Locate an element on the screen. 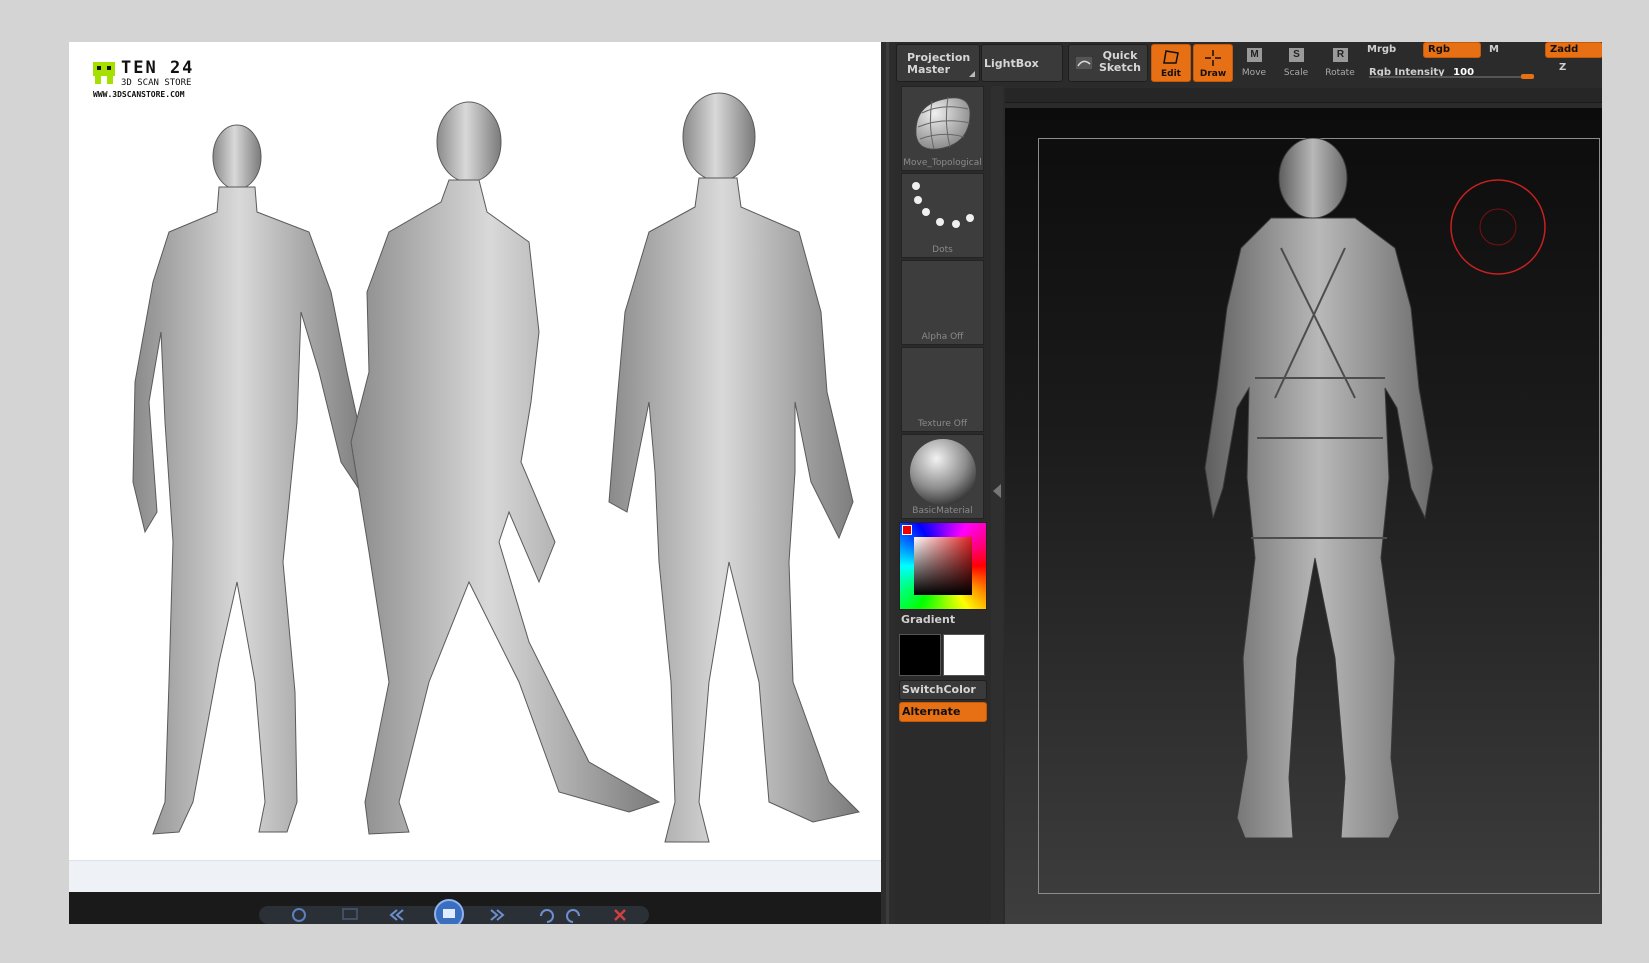  basic-material-sphere-icon is located at coordinates (943, 472).